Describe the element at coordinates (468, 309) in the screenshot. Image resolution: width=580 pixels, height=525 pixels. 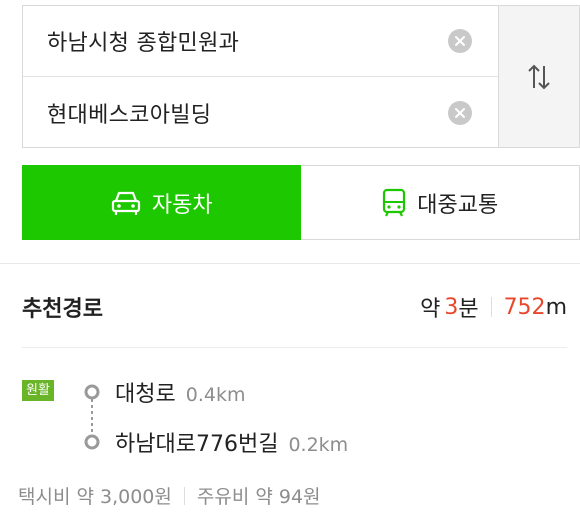
I see `travel-time-unit: 분` at that location.